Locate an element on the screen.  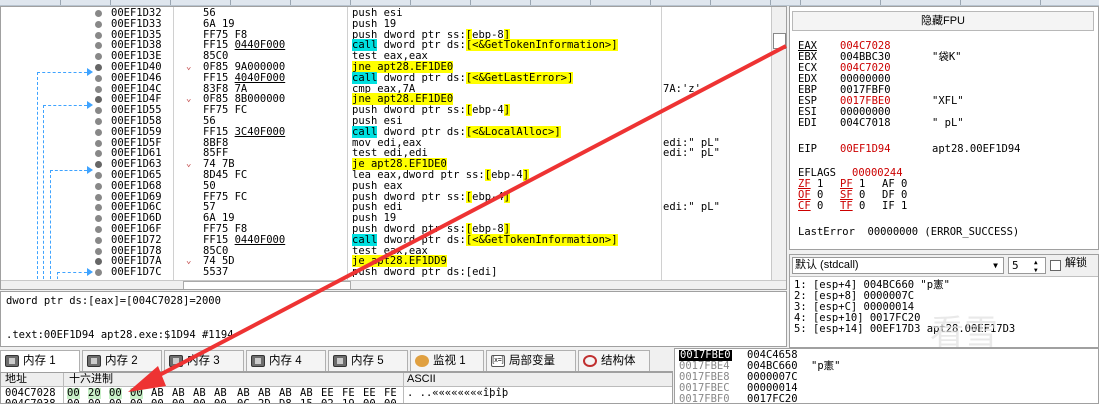
instruction-token: [<&GetLastError>] is located at coordinates (519, 77).